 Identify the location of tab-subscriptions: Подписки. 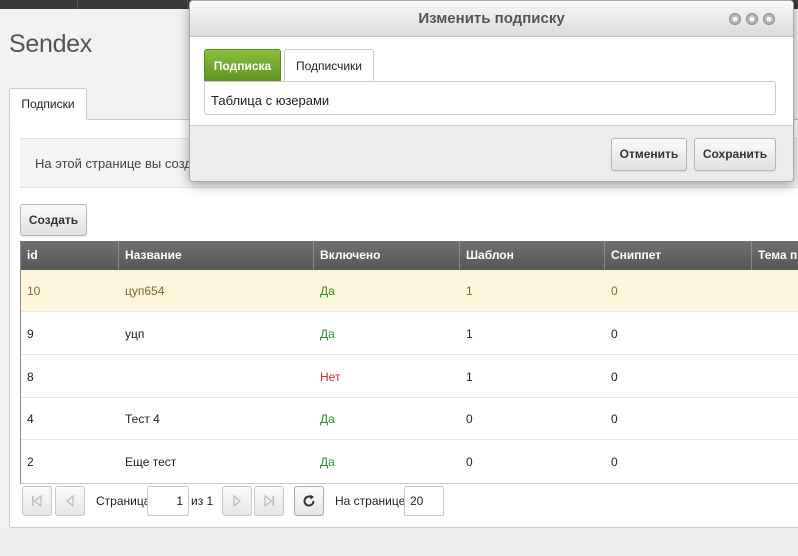
(48, 104).